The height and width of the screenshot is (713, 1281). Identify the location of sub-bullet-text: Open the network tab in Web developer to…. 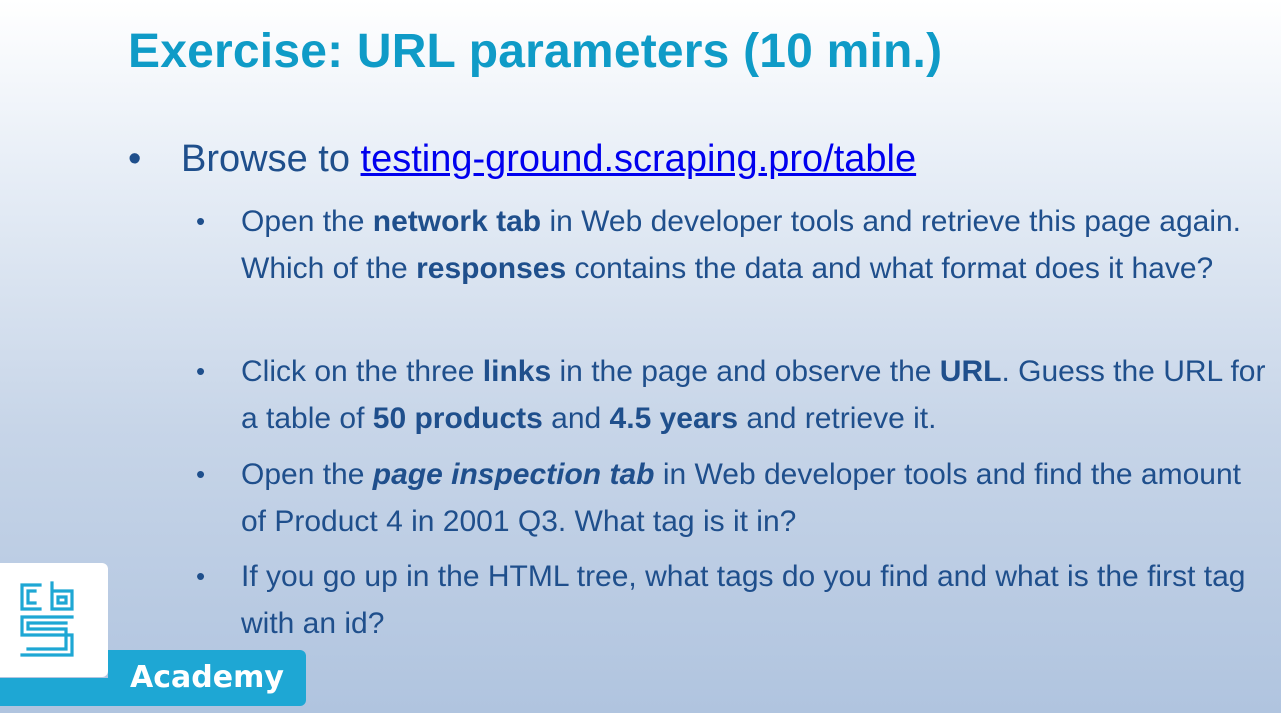
(741, 245).